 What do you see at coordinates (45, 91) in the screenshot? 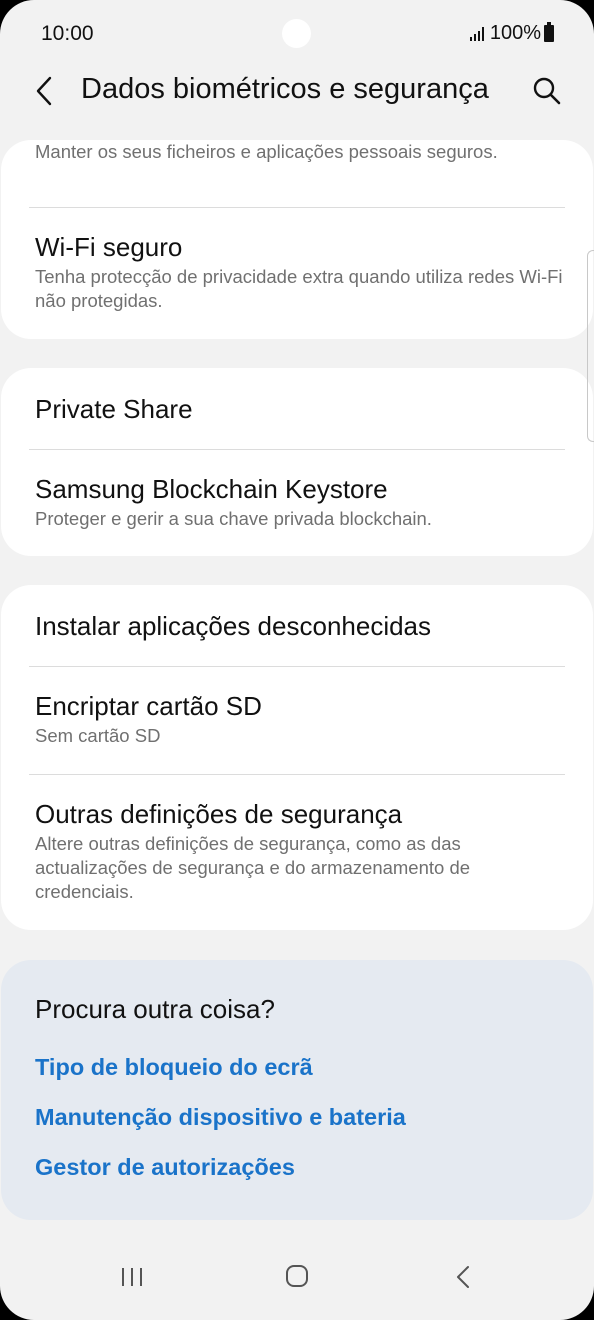
I see `back-arrow-icon` at bounding box center [45, 91].